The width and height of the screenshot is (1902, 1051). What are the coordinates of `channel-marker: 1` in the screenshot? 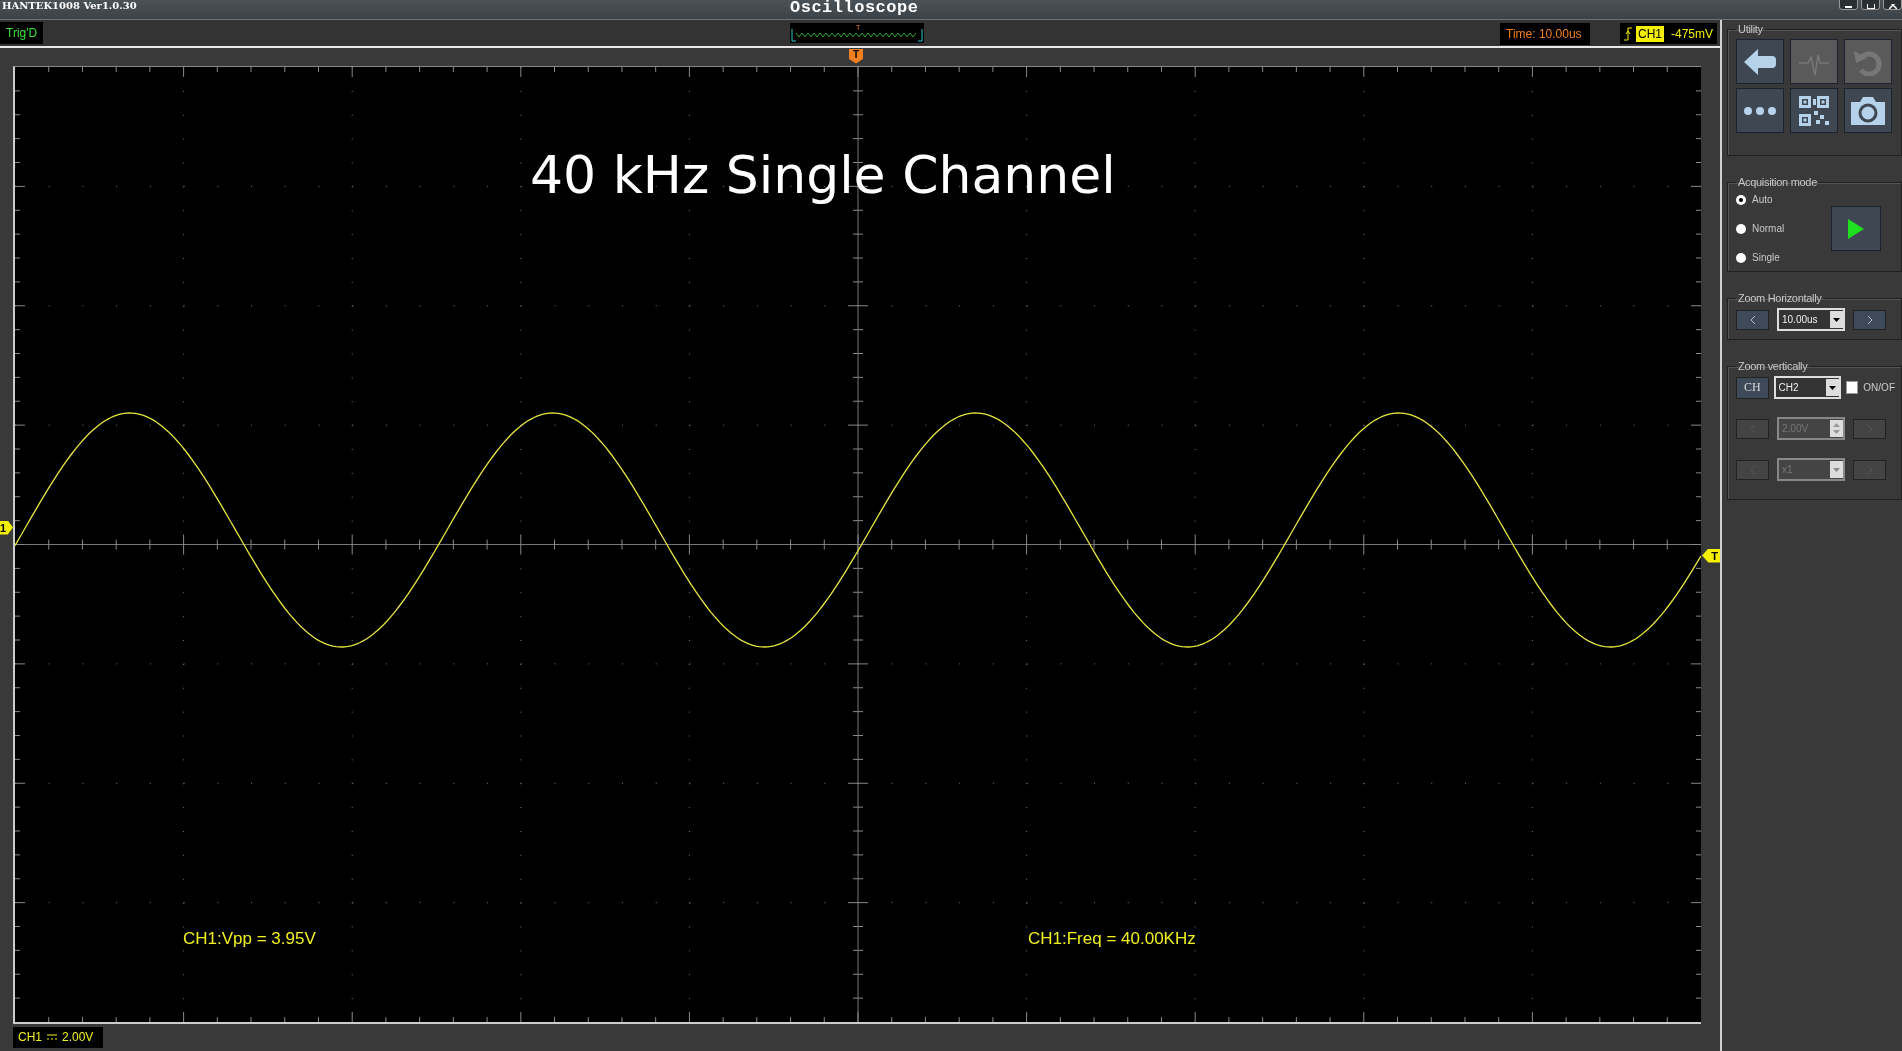 It's located at (6, 527).